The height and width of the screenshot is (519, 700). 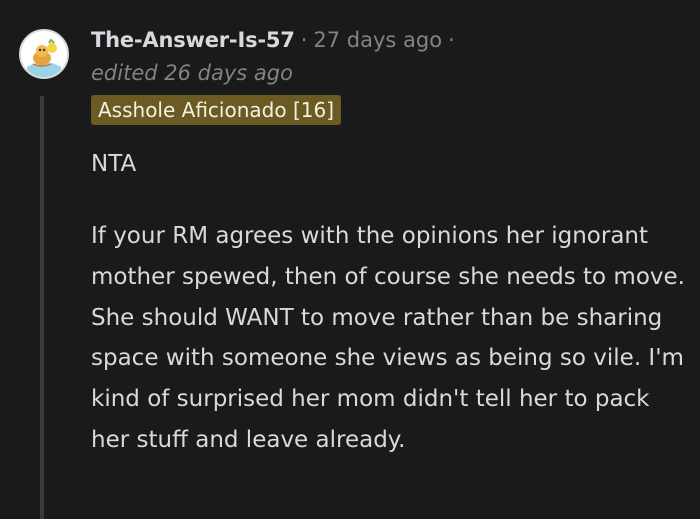 I want to click on edited-timestamp: edited 26 days ago, so click(x=192, y=73).